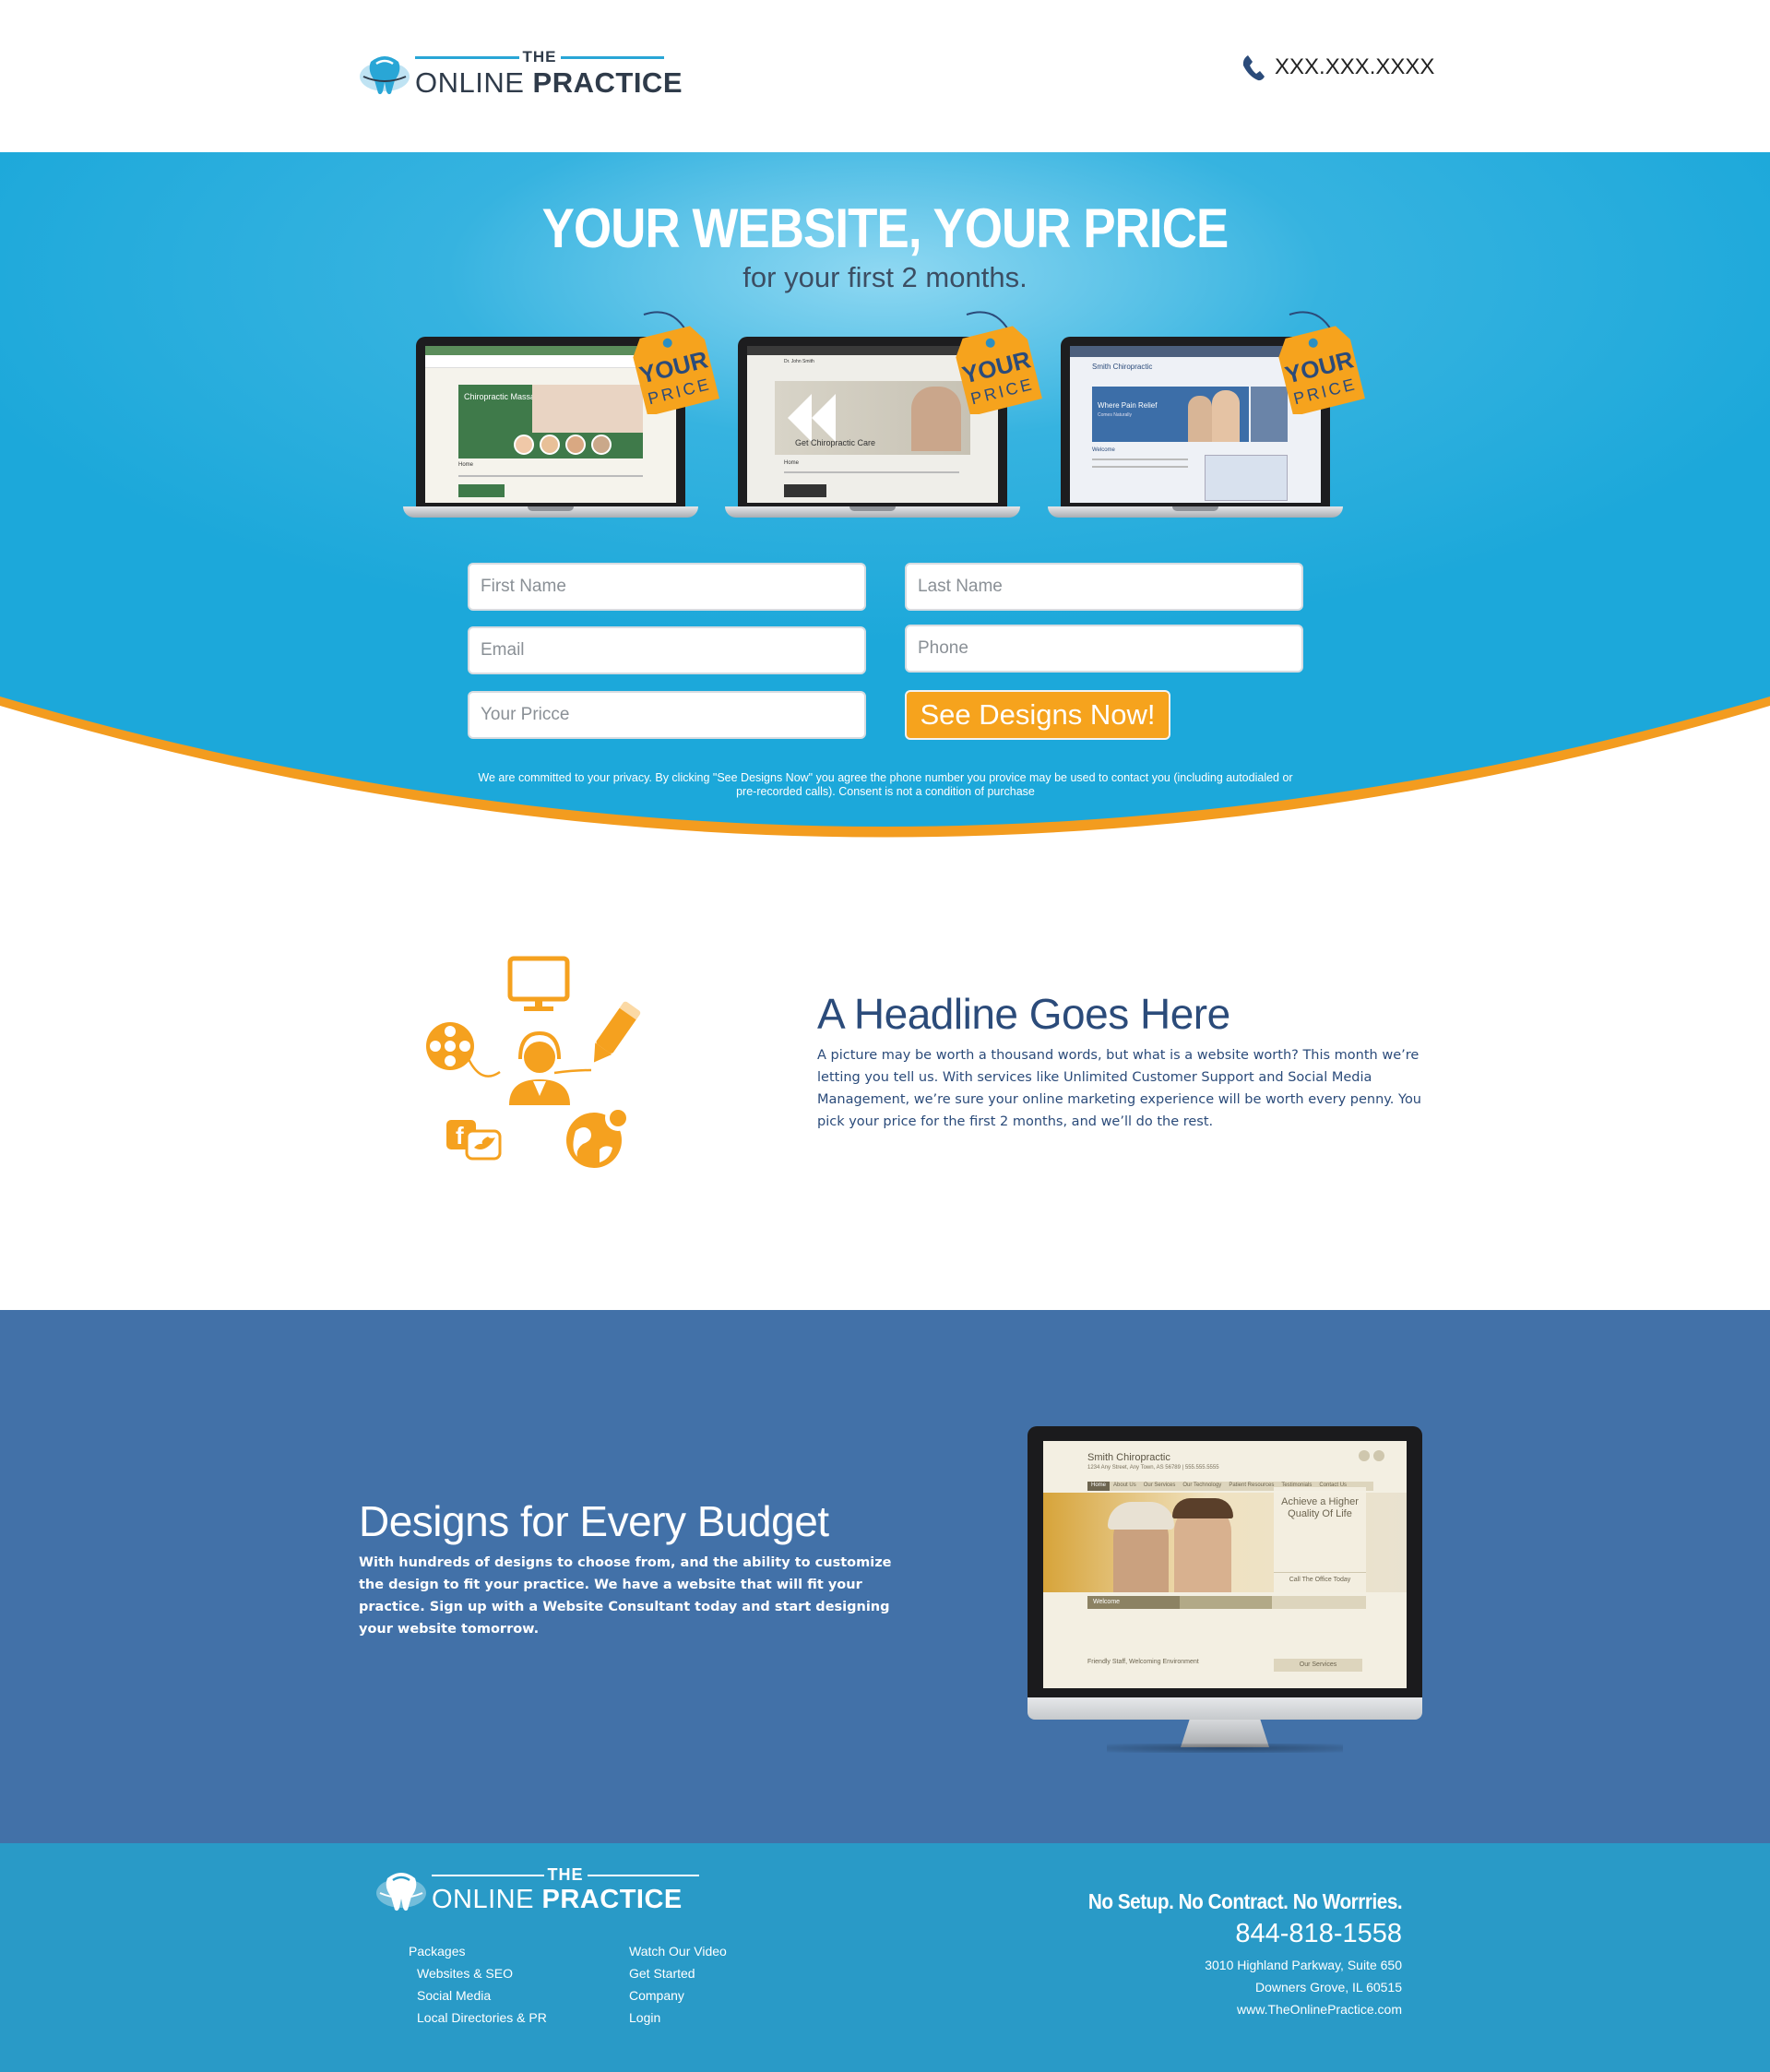  I want to click on preview-banner-text: Get Chiropractic Care, so click(835, 443).